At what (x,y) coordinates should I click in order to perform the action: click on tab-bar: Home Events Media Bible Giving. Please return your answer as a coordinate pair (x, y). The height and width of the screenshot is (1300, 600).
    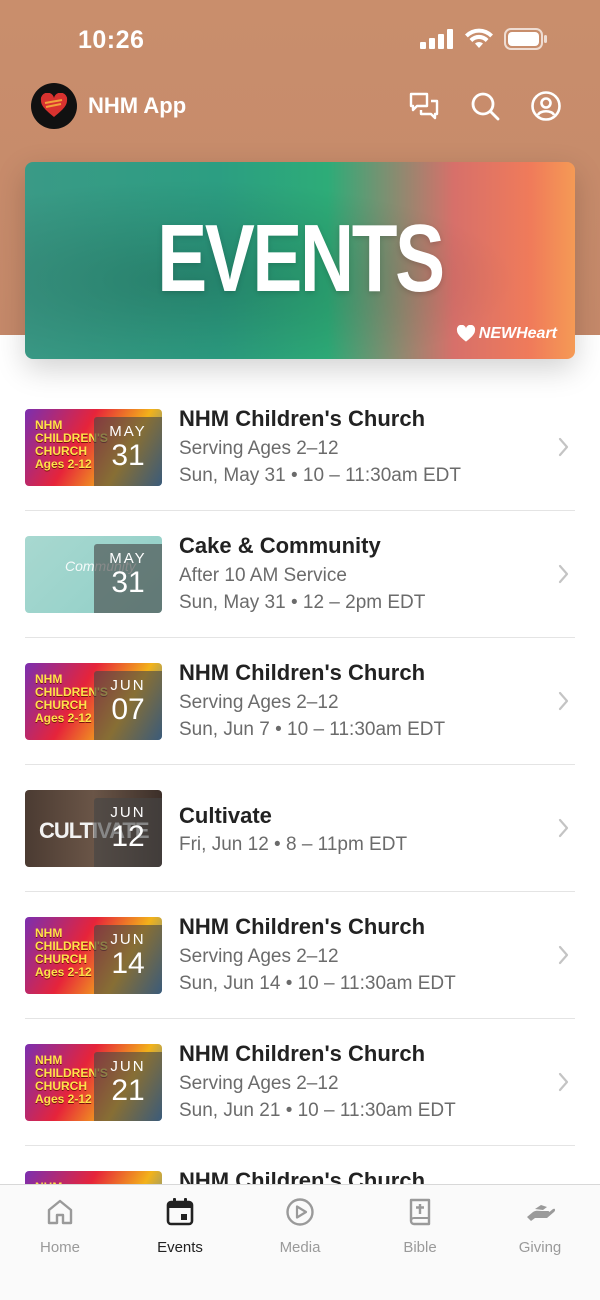
    Looking at the image, I should click on (300, 1242).